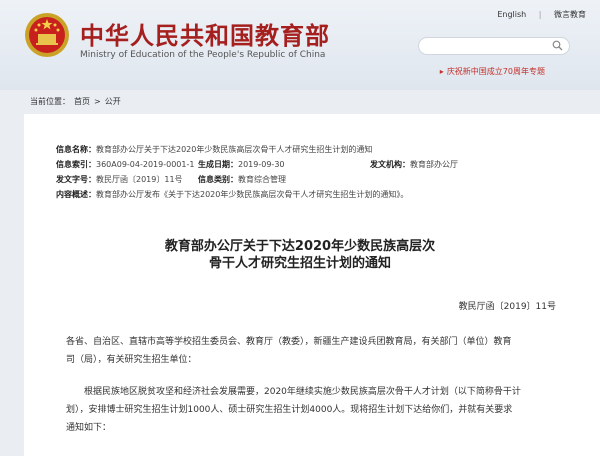 This screenshot has width=600, height=456. Describe the element at coordinates (131, 360) in the screenshot. I see `recipients-line-2: 司（局），有关研究生招生单位：` at that location.